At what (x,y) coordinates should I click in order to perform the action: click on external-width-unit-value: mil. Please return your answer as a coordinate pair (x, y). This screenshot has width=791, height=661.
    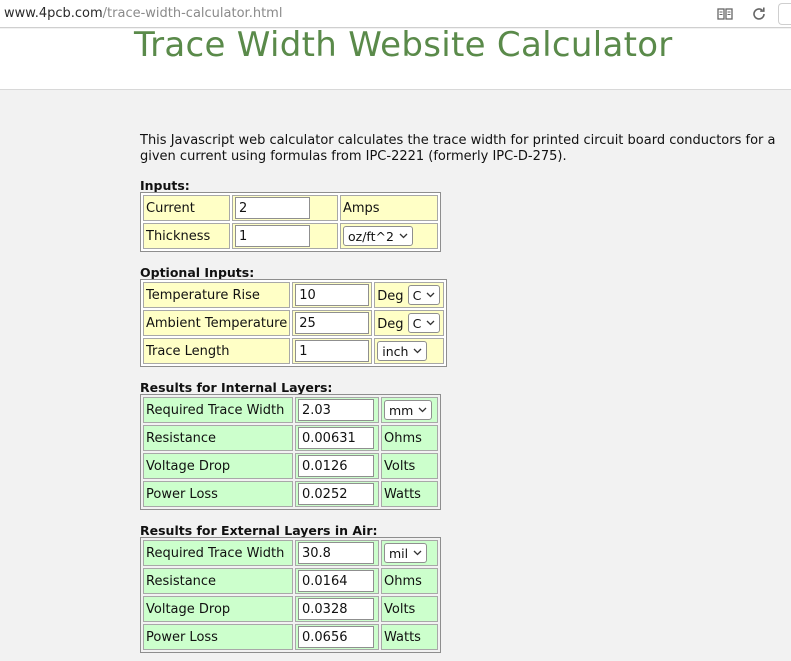
    Looking at the image, I should click on (399, 553).